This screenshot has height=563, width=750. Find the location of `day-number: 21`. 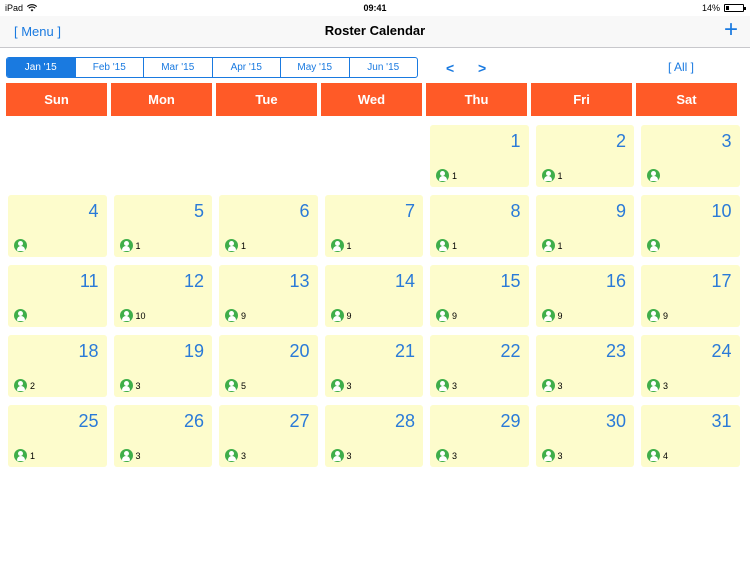

day-number: 21 is located at coordinates (404, 351).